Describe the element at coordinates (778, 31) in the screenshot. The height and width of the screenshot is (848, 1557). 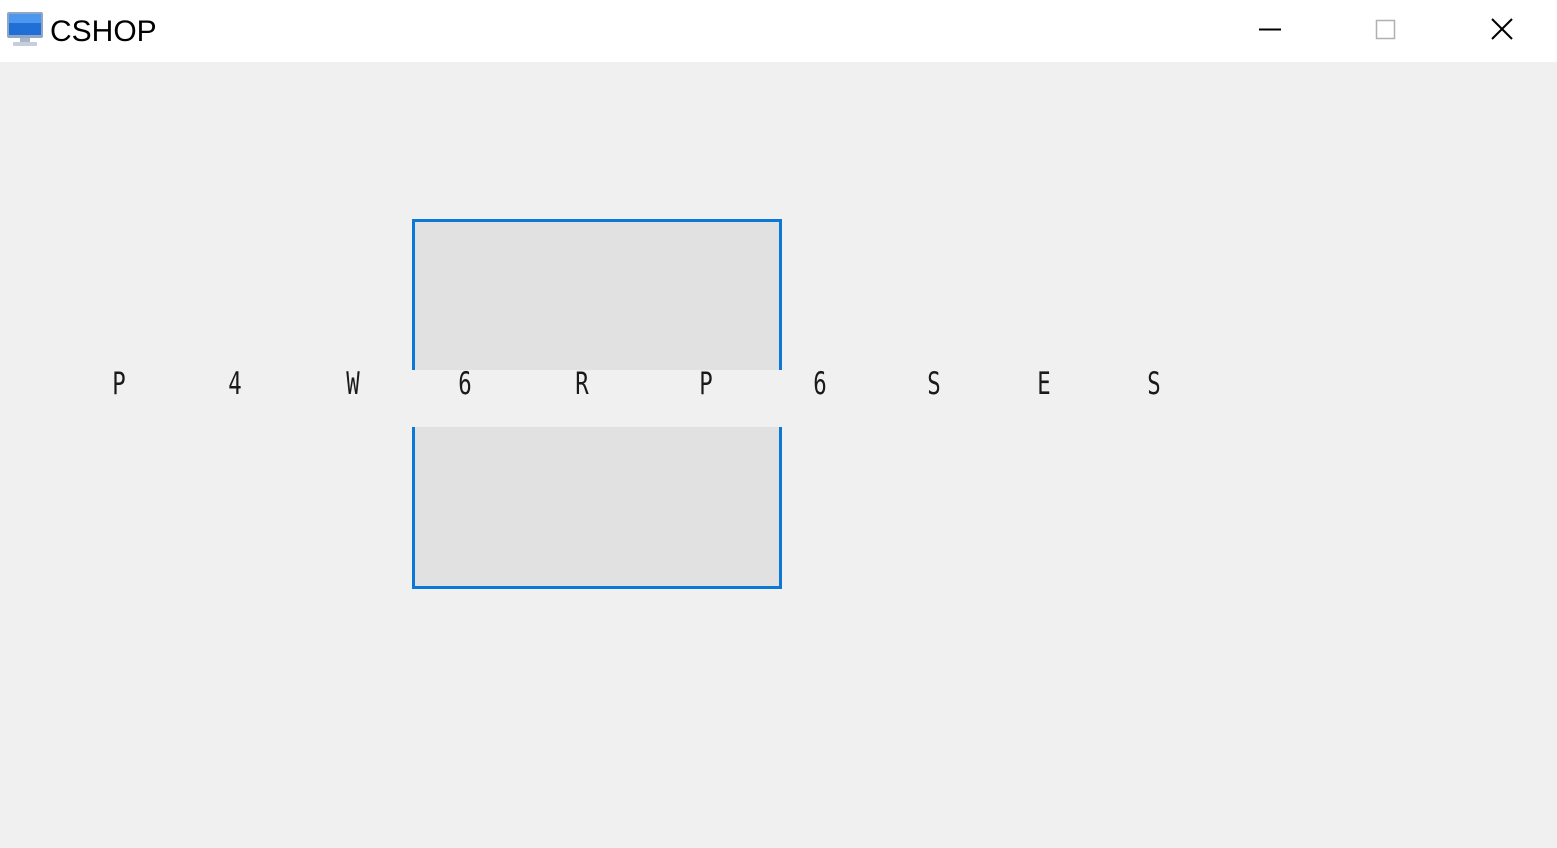
I see `title-bar: CSHOP` at that location.